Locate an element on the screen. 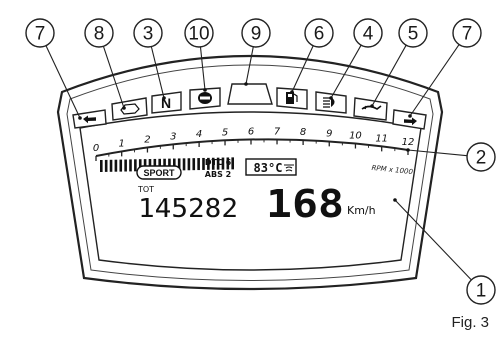 The image size is (501, 337). sport-mode-label: SPORT is located at coordinates (159, 173).